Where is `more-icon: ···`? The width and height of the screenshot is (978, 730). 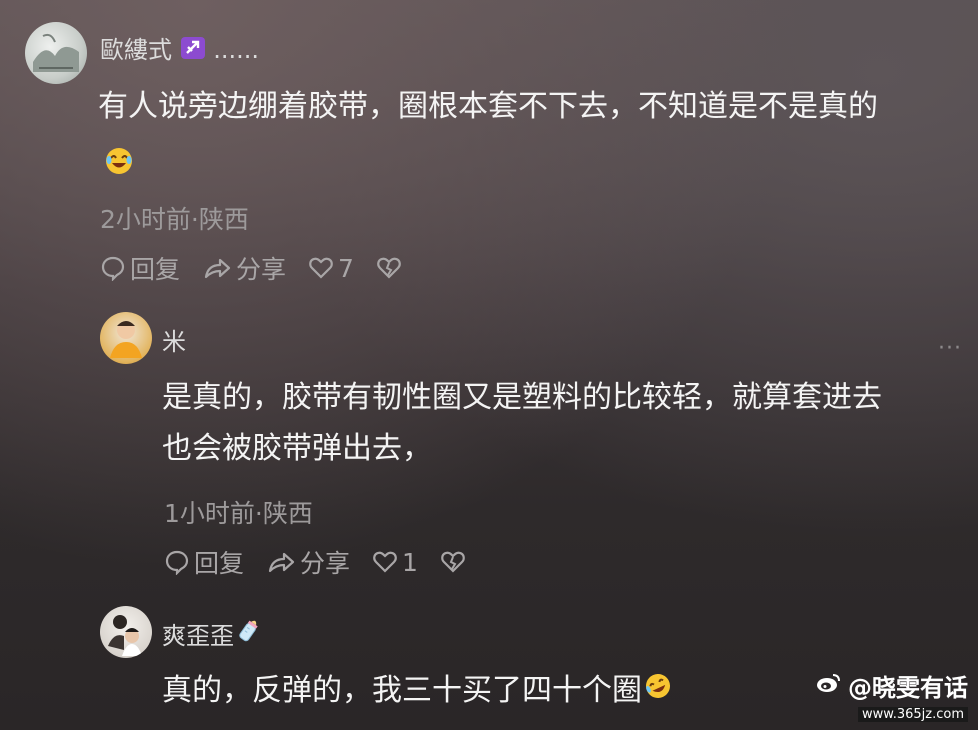
more-icon: ··· is located at coordinates (950, 348).